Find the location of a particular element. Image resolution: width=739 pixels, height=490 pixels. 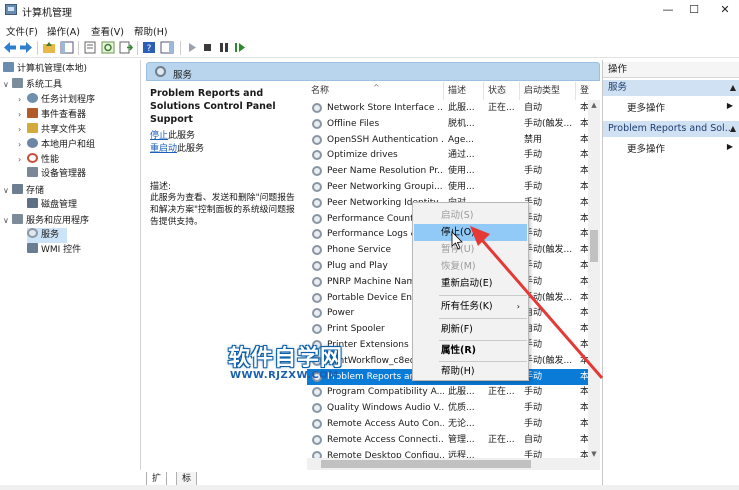

actions-section-services: 服务 ▲ is located at coordinates (671, 88).